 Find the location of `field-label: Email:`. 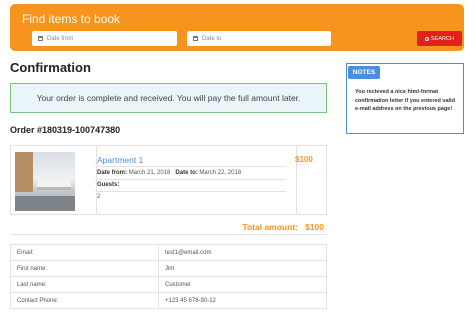

field-label: Email: is located at coordinates (84, 252).